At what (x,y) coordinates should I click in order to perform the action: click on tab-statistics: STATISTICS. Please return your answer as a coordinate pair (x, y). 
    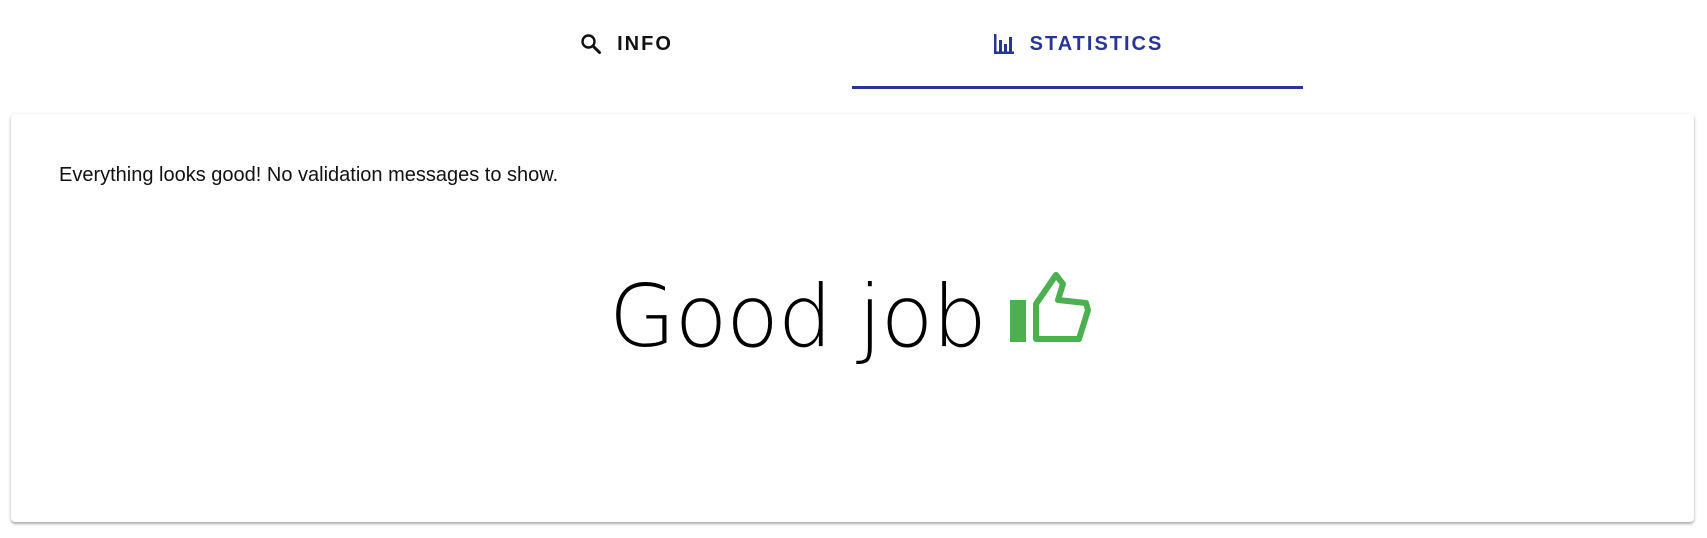
    Looking at the image, I should click on (1077, 44).